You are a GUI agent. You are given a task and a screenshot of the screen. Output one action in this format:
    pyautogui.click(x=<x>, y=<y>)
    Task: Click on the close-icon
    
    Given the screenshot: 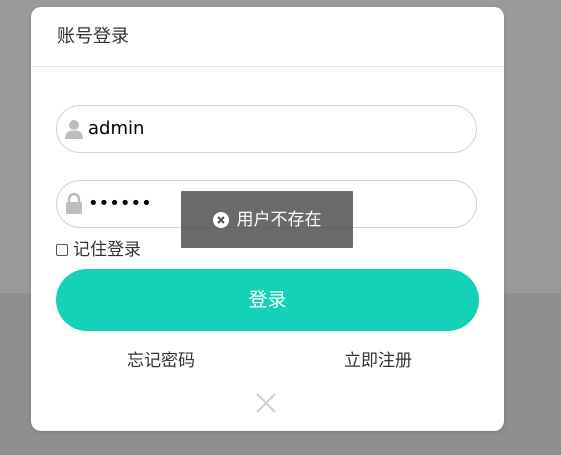 What is the action you would take?
    pyautogui.click(x=266, y=403)
    